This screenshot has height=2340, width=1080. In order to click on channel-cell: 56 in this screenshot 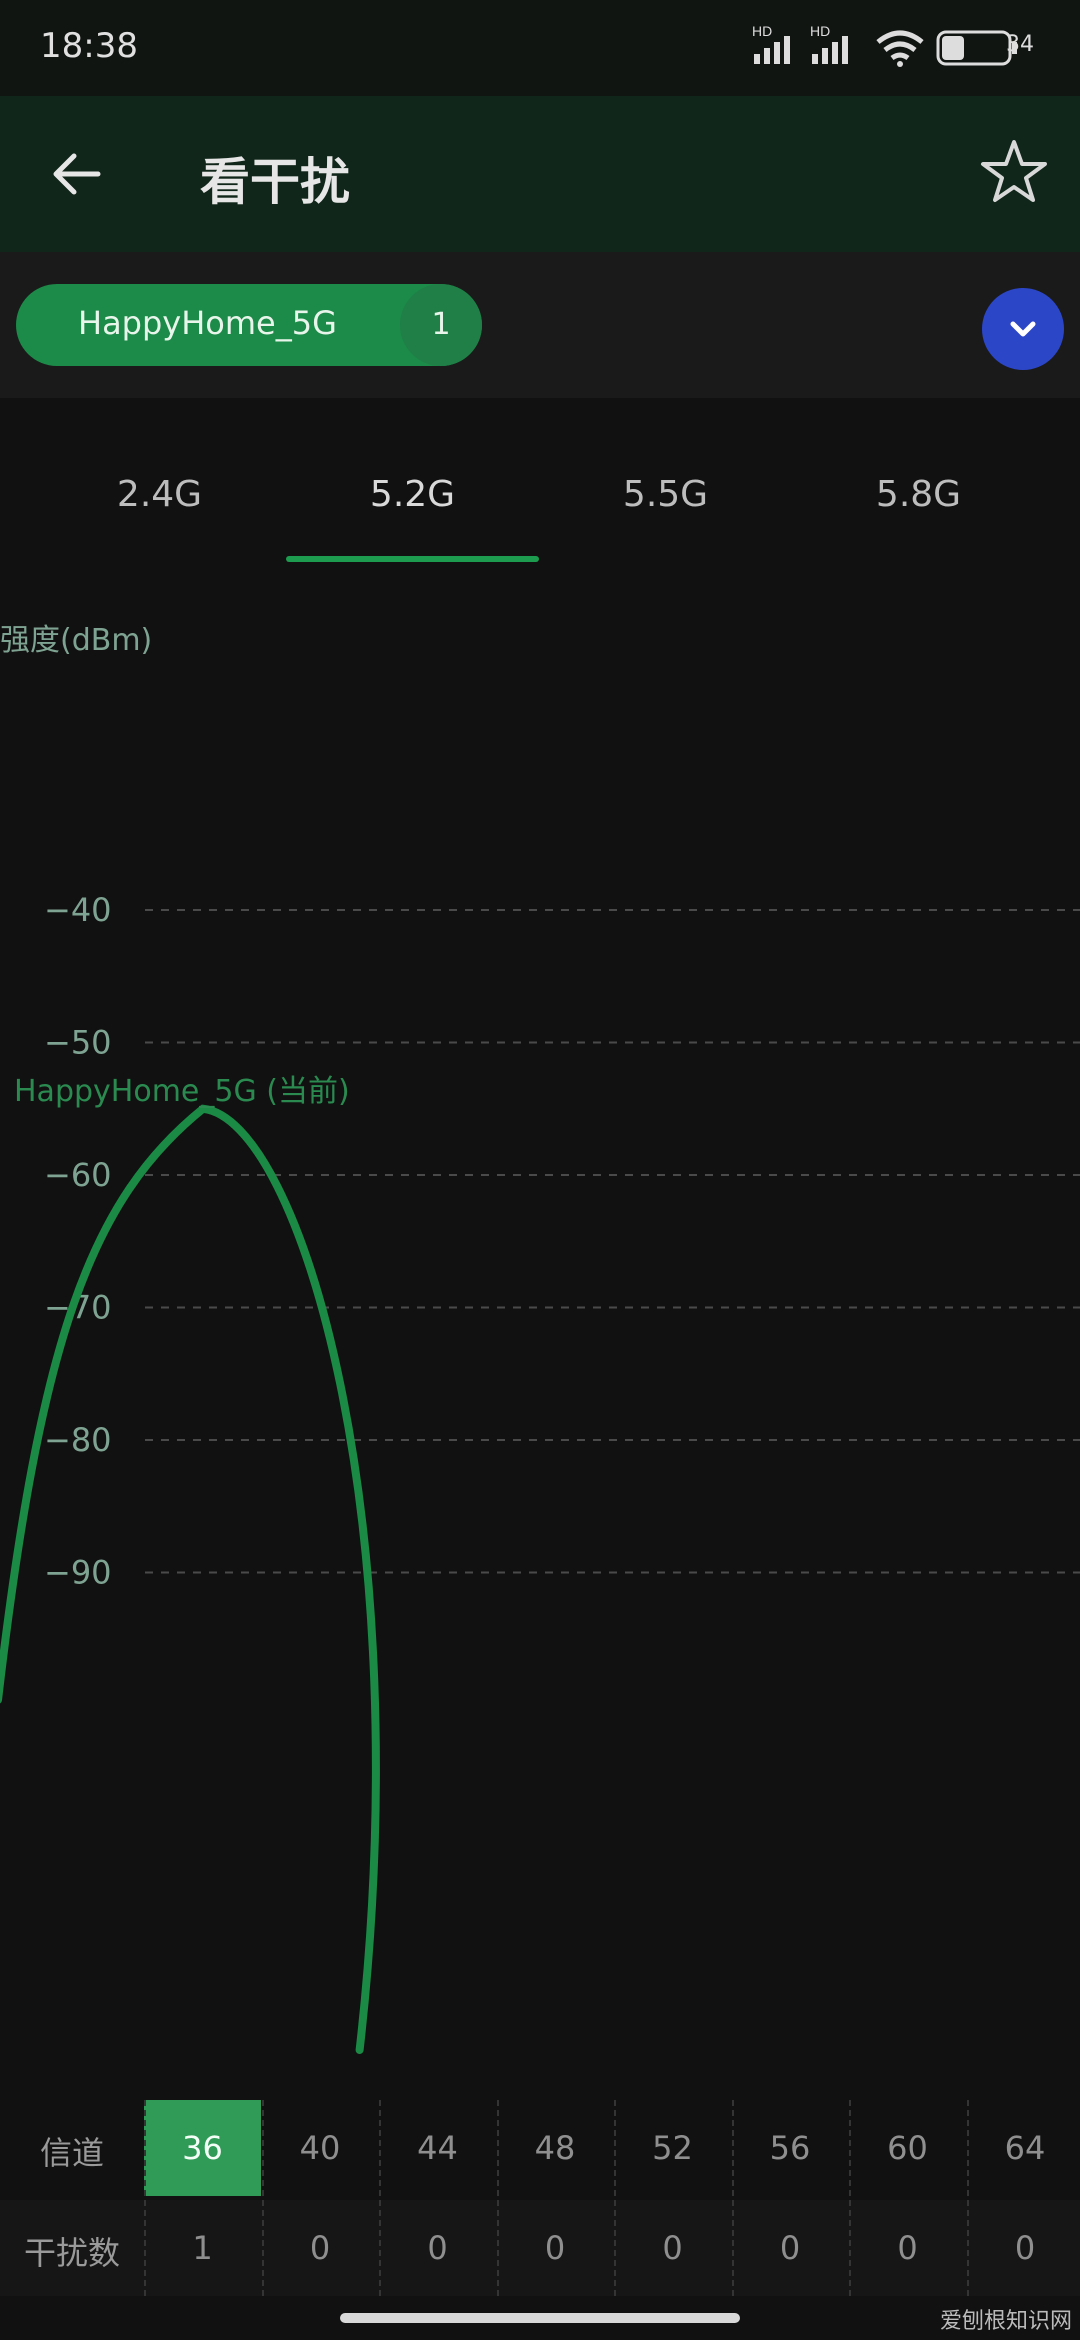, I will do `click(790, 2148)`.